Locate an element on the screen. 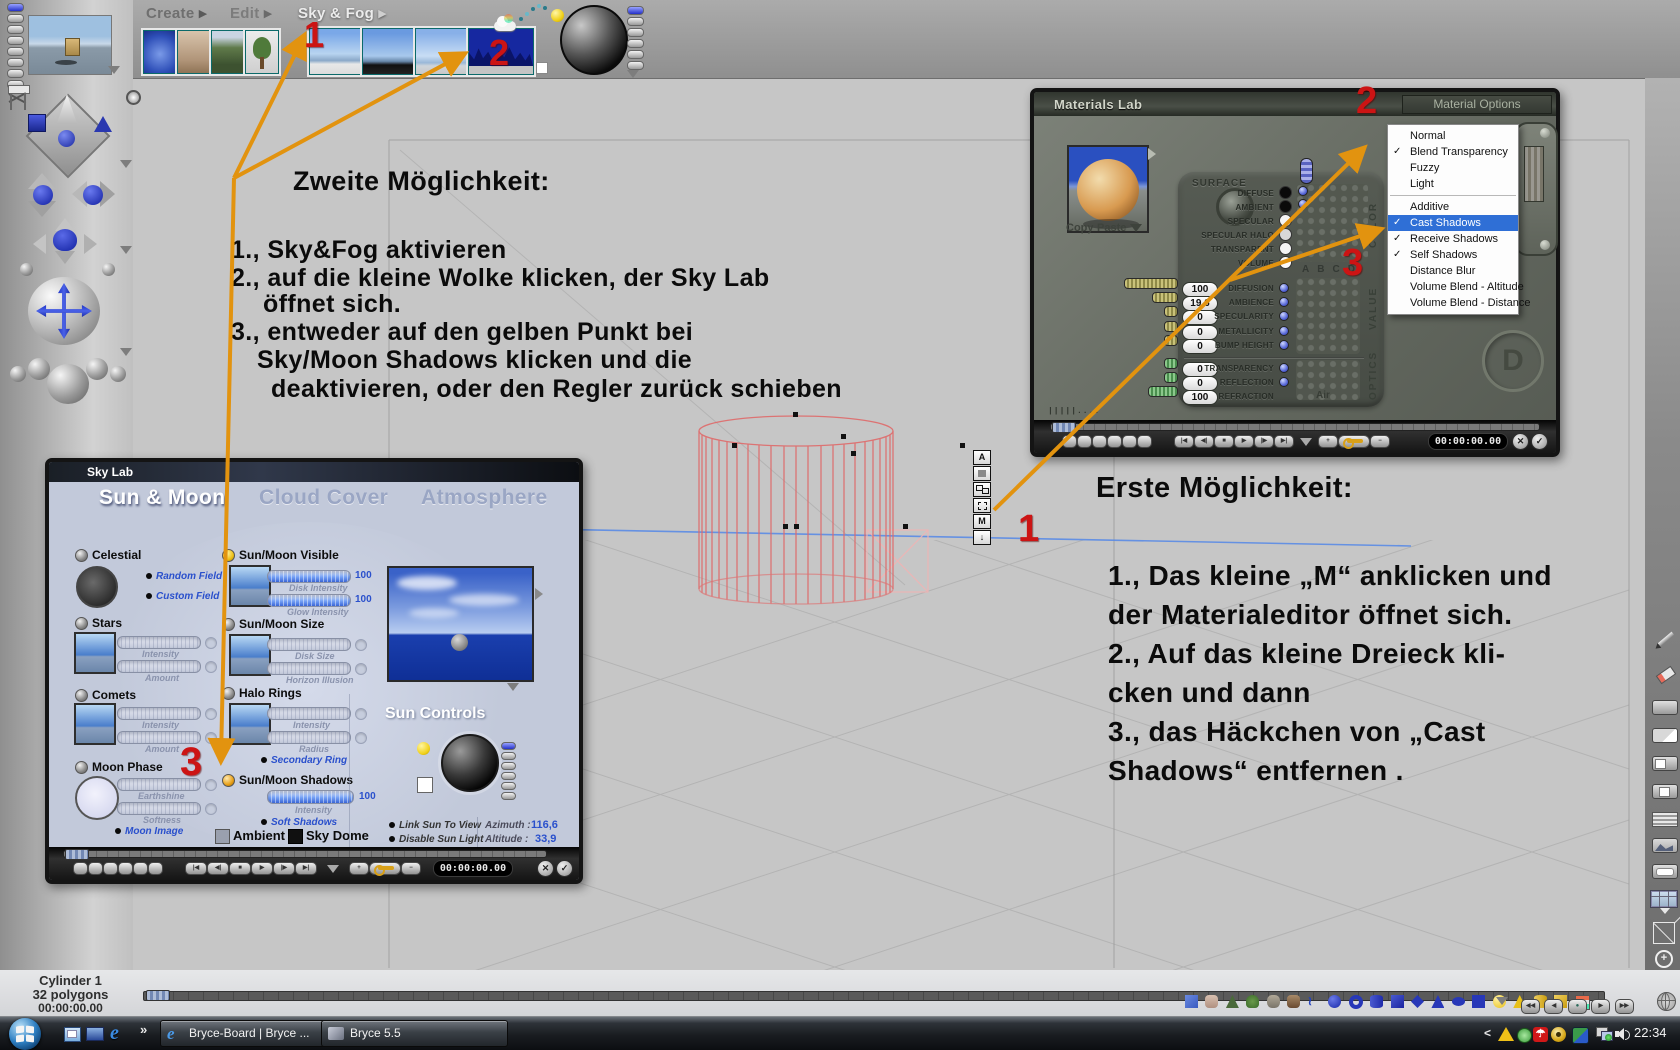  channel-diffuse-dot is located at coordinates (1285, 192).